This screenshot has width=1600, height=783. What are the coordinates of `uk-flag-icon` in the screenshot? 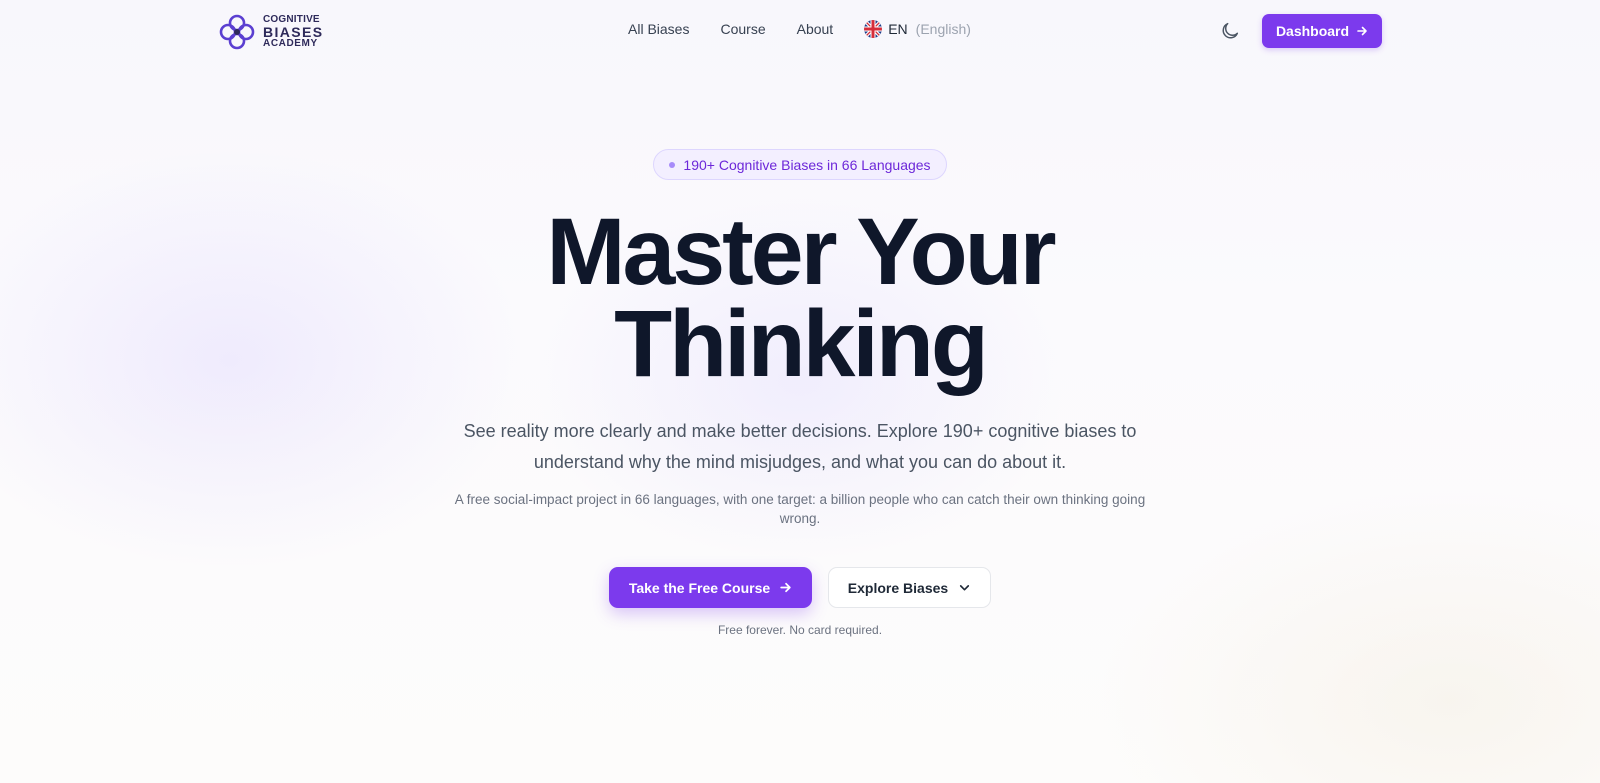 It's located at (873, 29).